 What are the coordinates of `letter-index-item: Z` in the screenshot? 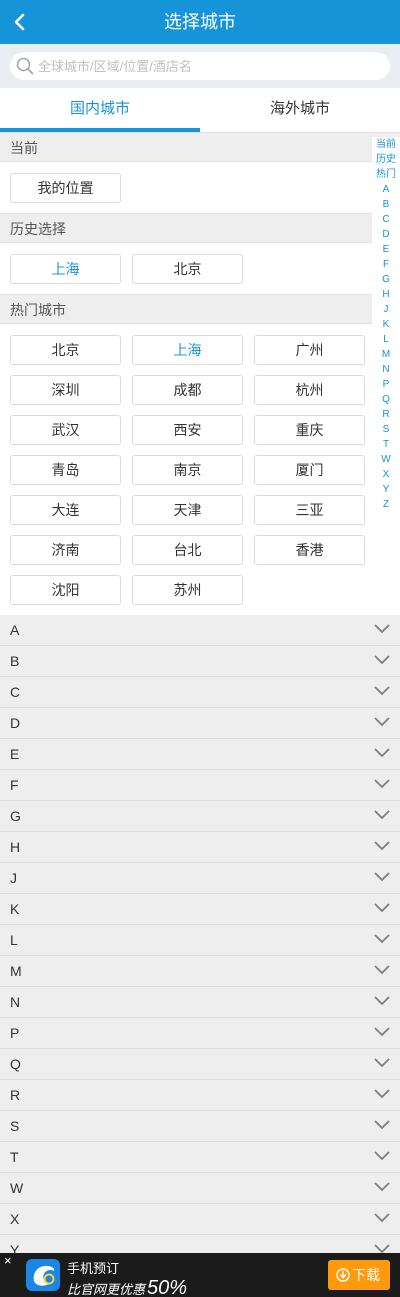 It's located at (386, 504).